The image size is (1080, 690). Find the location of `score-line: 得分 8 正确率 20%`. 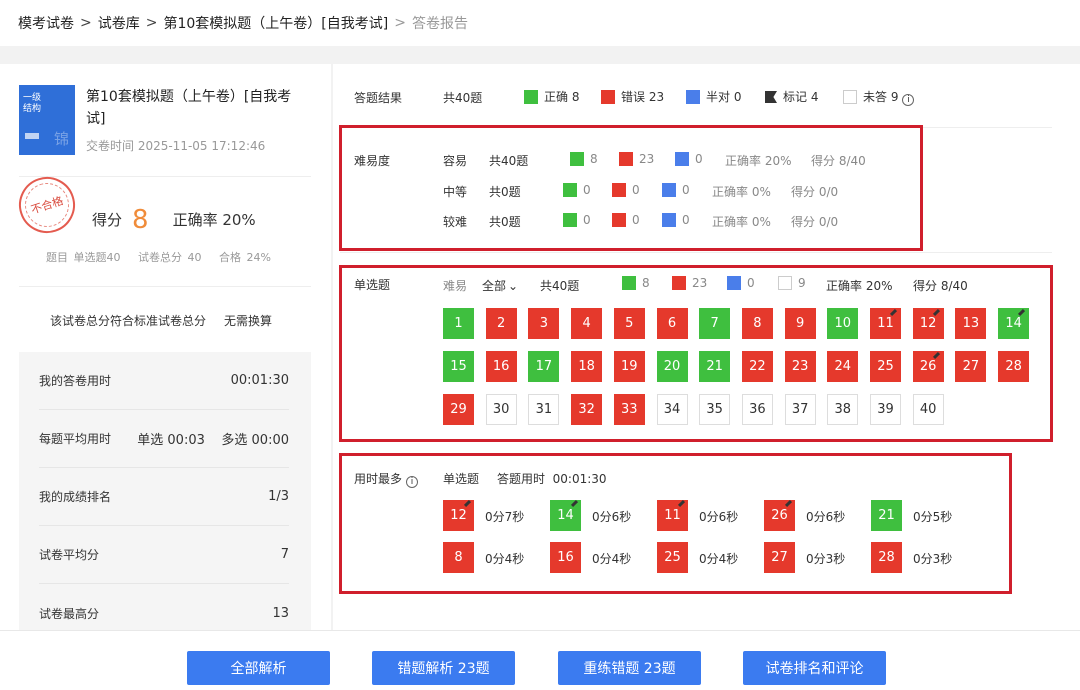

score-line: 得分 8 正确率 20% is located at coordinates (174, 220).